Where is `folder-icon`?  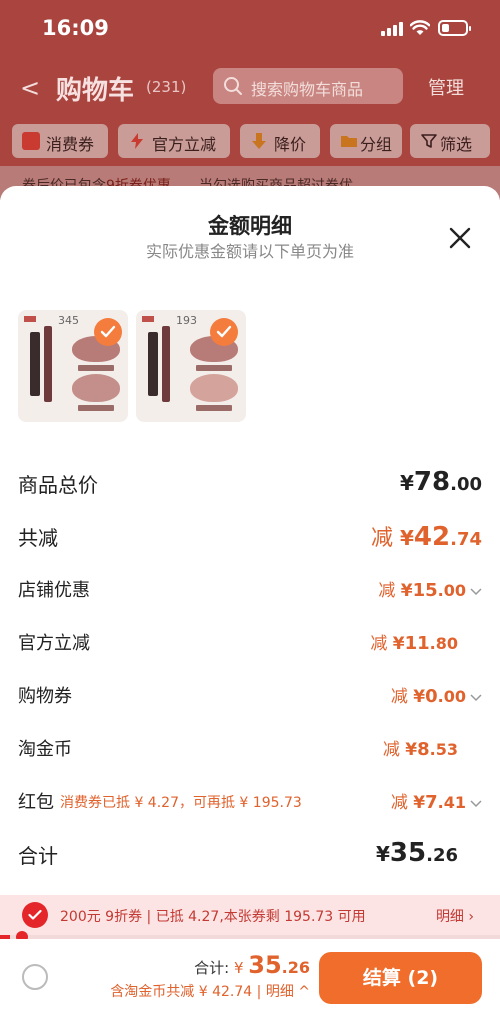 folder-icon is located at coordinates (349, 141).